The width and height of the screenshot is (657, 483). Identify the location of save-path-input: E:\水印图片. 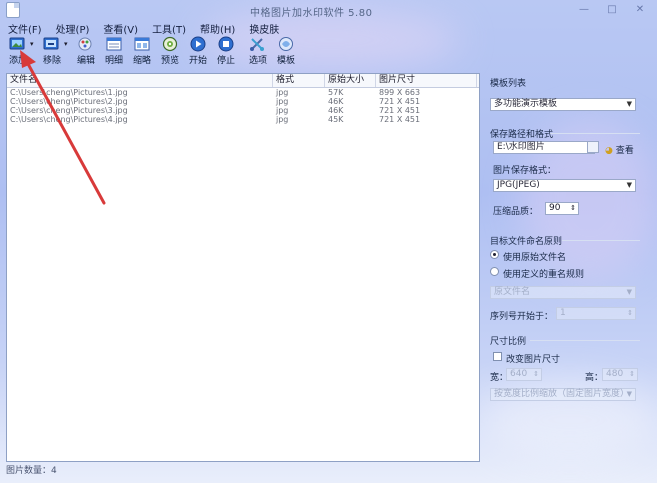
(544, 147).